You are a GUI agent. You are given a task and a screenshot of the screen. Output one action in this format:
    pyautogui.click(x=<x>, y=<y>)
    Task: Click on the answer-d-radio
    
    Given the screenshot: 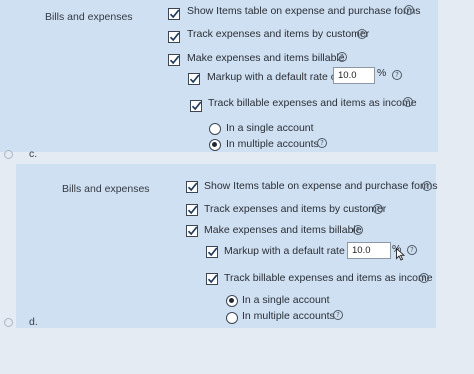 What is the action you would take?
    pyautogui.click(x=8, y=322)
    